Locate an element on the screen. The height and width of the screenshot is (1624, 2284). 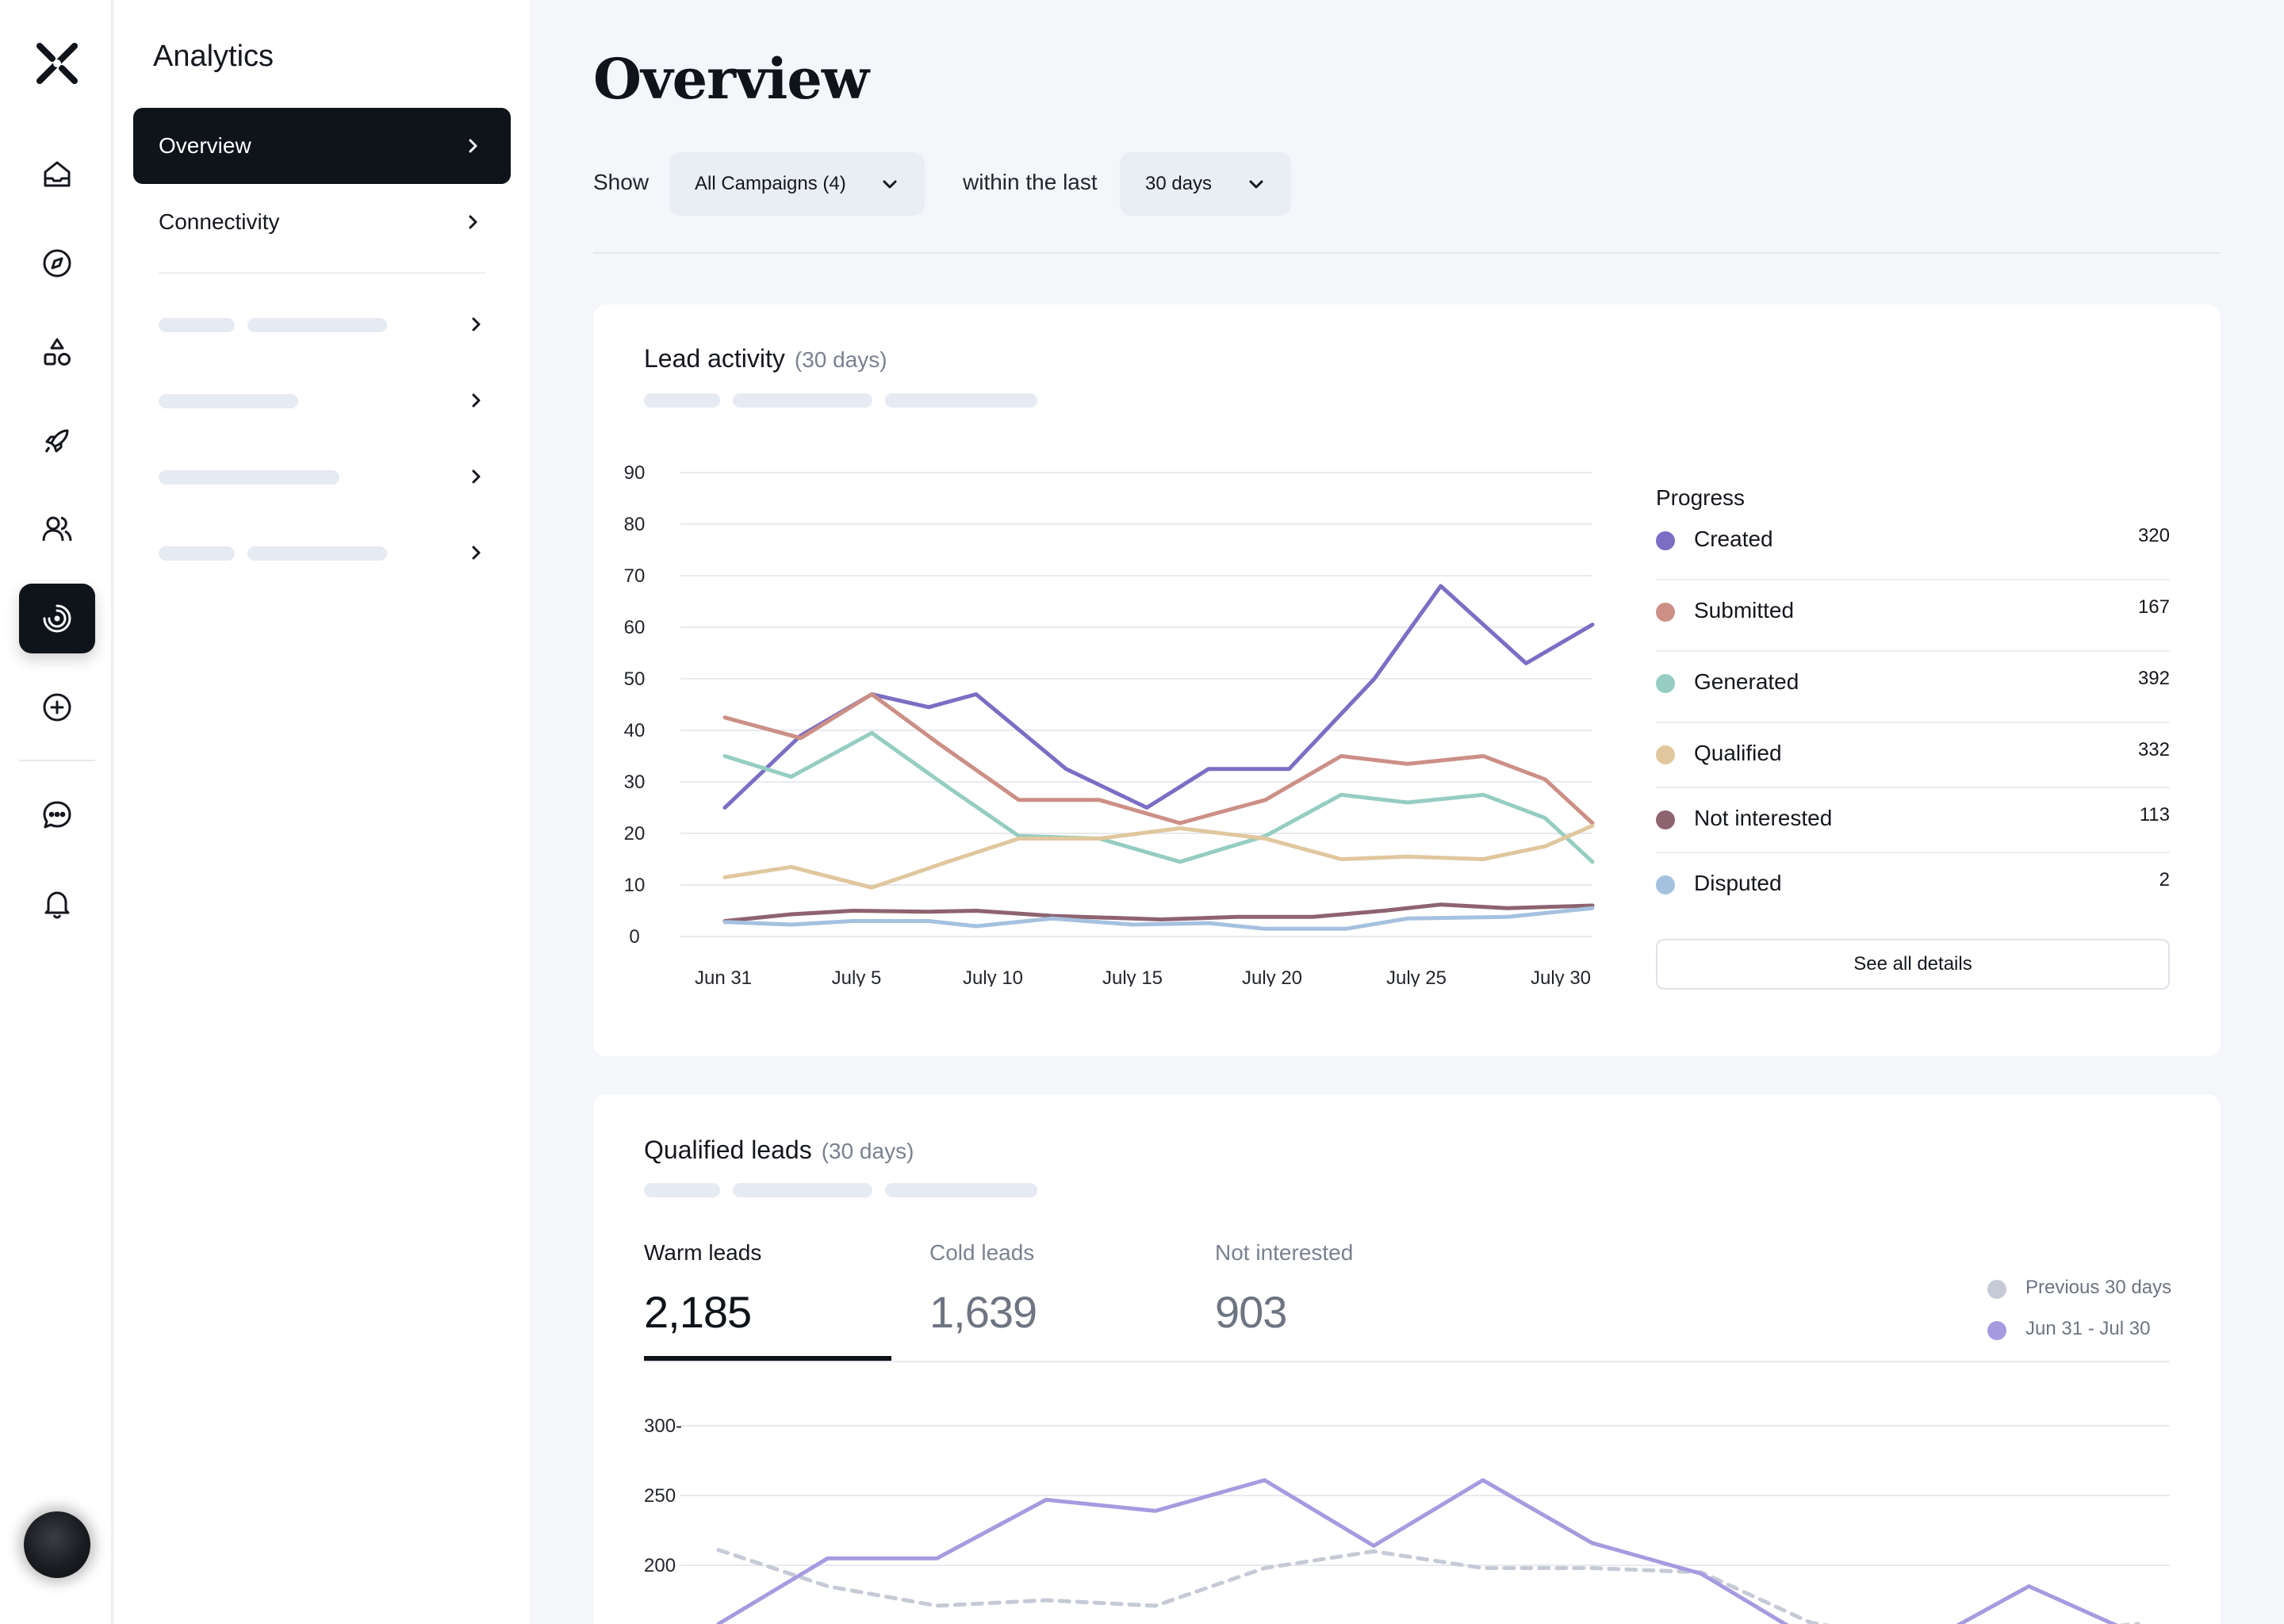
see-all-details-button: See all details is located at coordinates (1913, 964).